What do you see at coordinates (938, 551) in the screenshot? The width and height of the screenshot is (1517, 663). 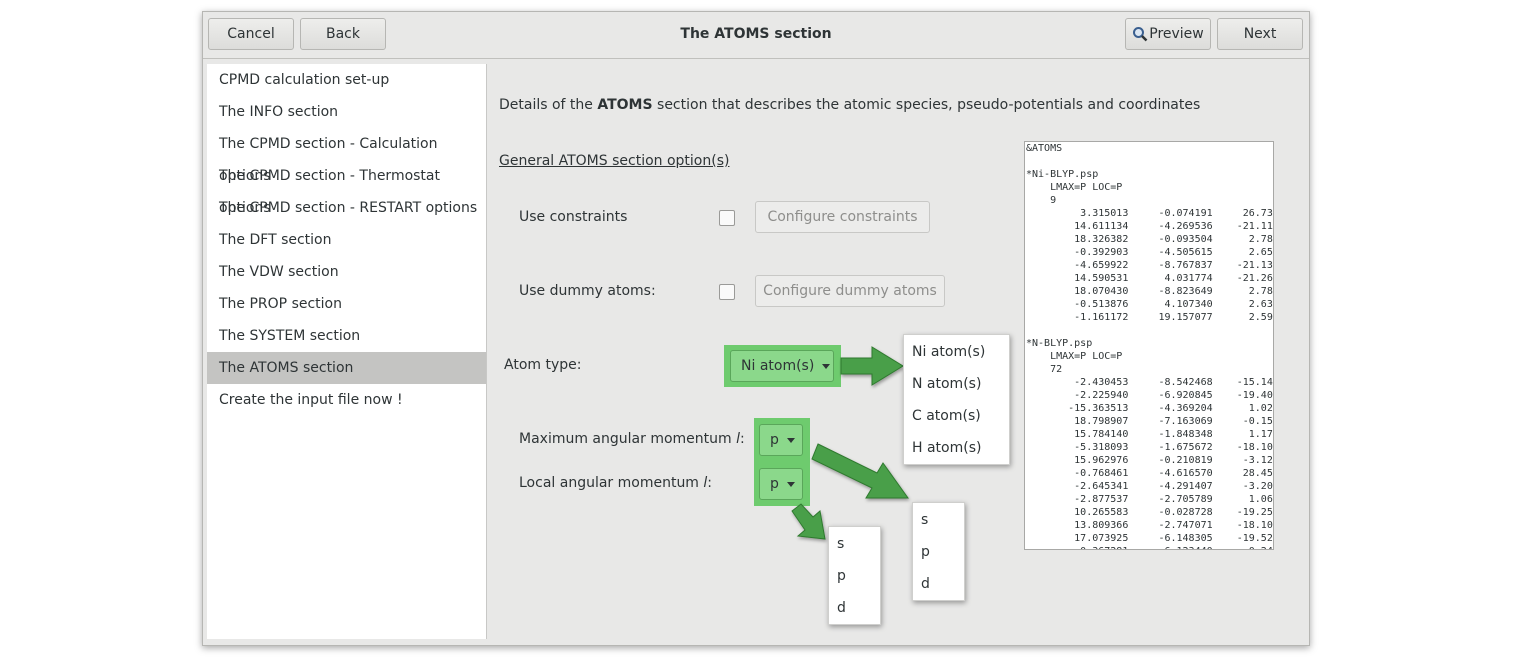 I see `max-l-popup: s p d` at bounding box center [938, 551].